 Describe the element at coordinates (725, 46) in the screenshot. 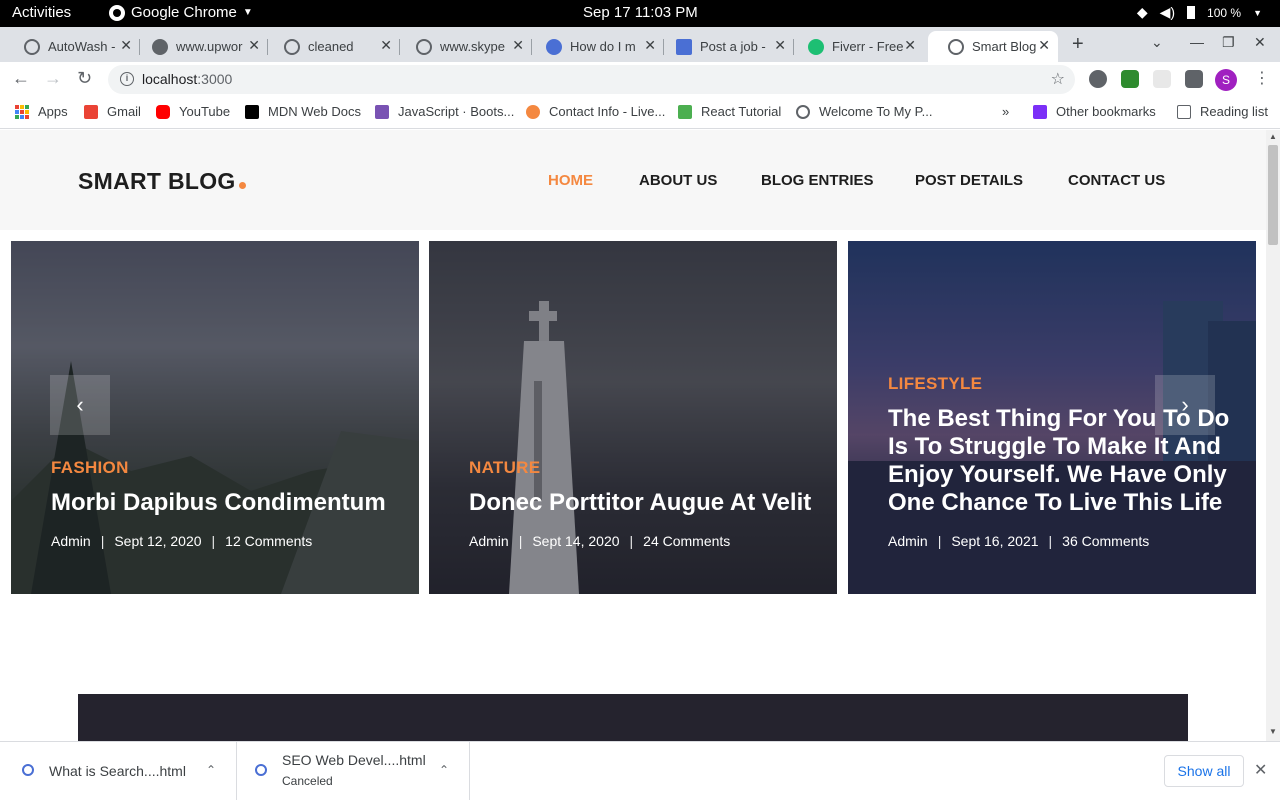

I see `tab: Post a job - ✕` at that location.